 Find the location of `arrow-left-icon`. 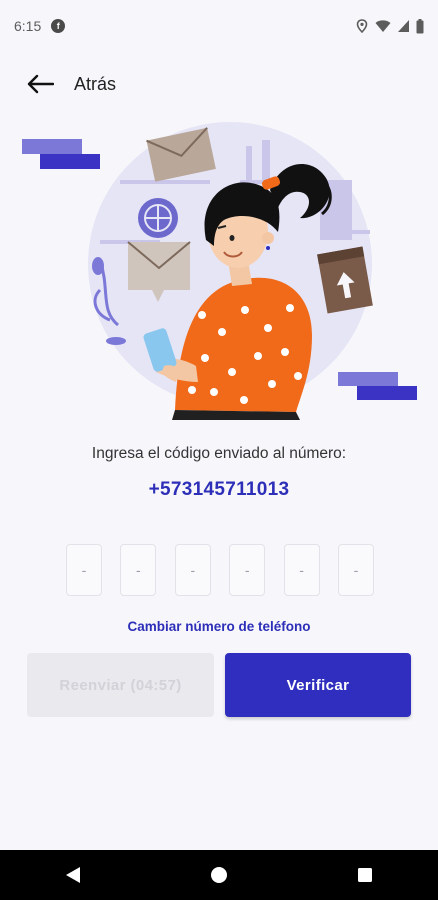

arrow-left-icon is located at coordinates (40, 84).